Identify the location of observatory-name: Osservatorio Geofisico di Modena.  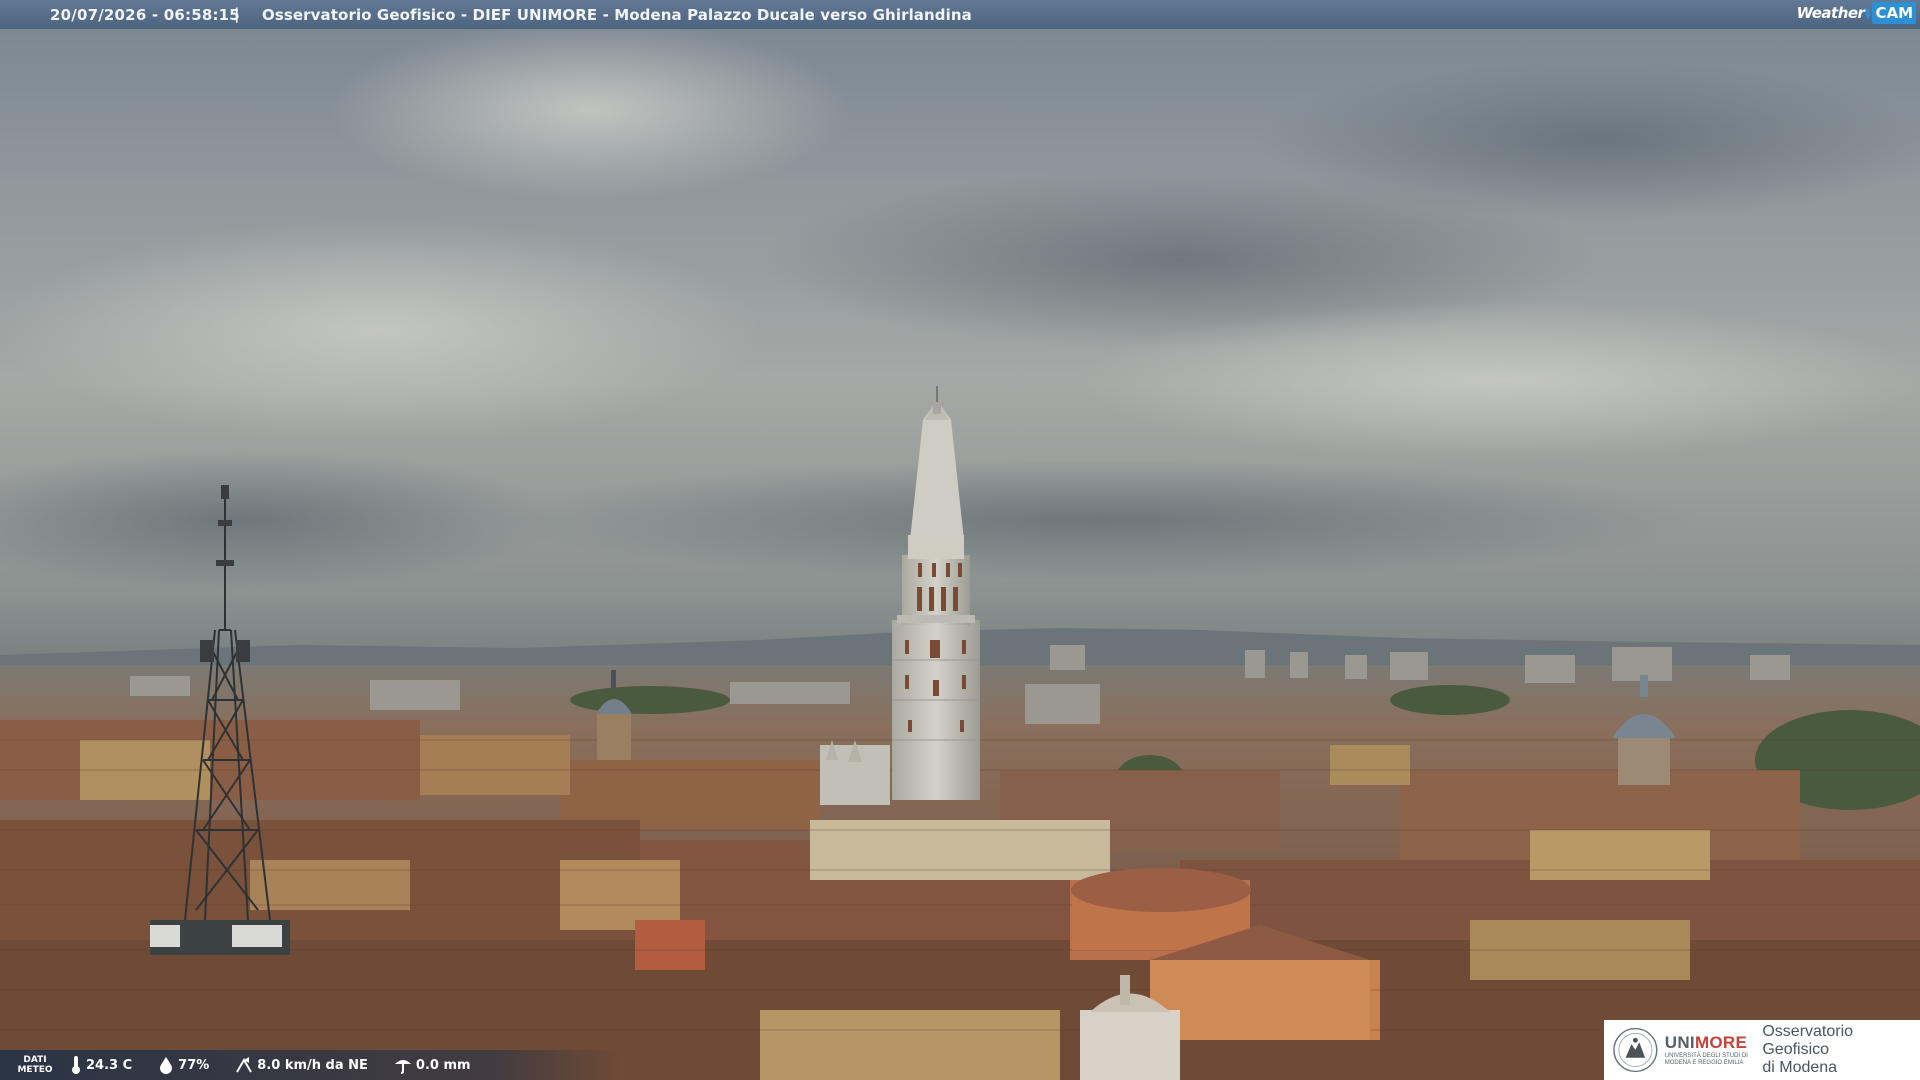
(1808, 1049).